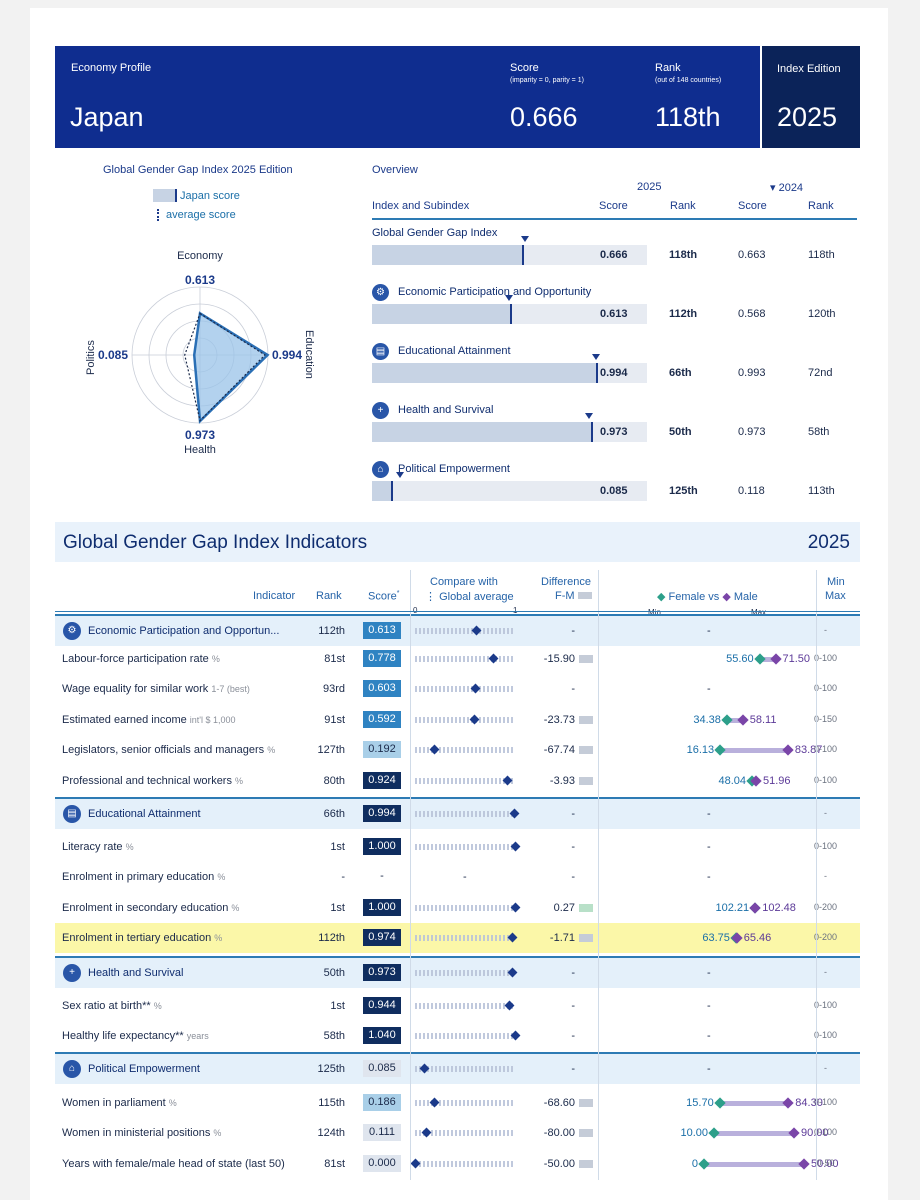 This screenshot has width=920, height=1200. Describe the element at coordinates (334, 814) in the screenshot. I see `indicator-rank: 66th` at that location.